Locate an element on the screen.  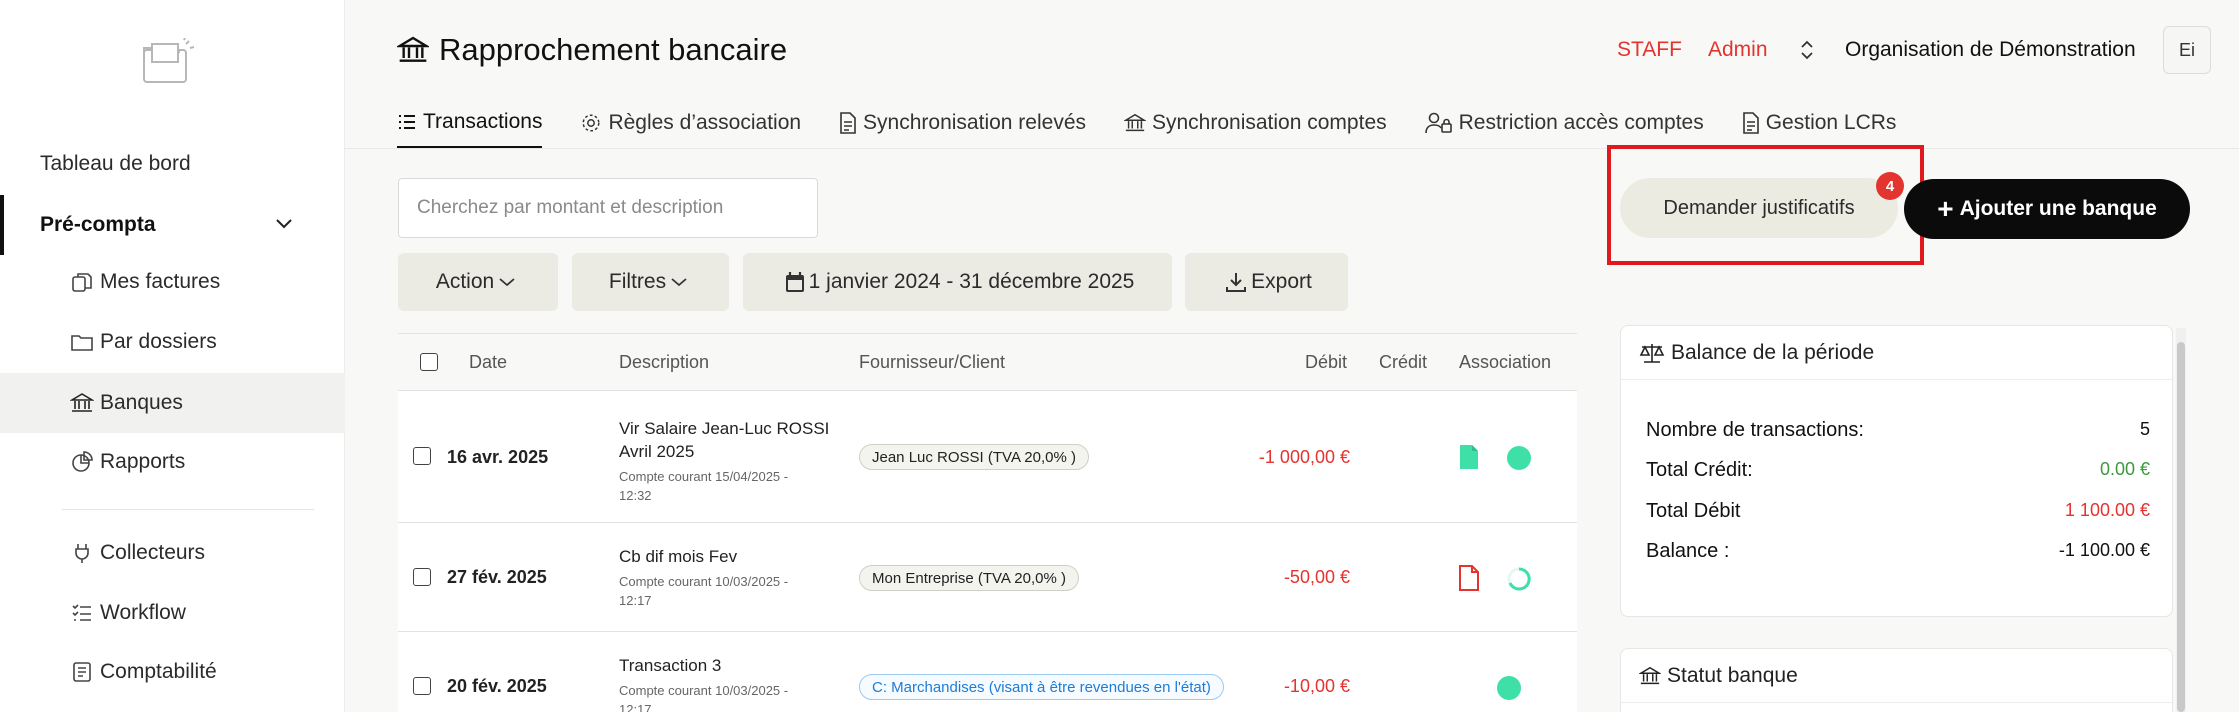
action-dropdown-button: Action is located at coordinates (478, 282).